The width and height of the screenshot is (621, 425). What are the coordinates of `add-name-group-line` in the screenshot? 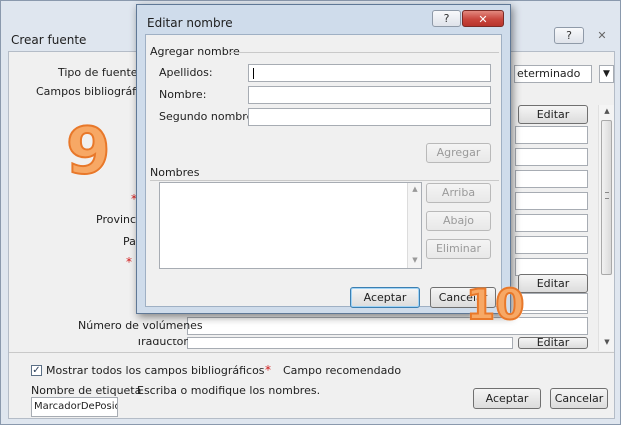 It's located at (363, 52).